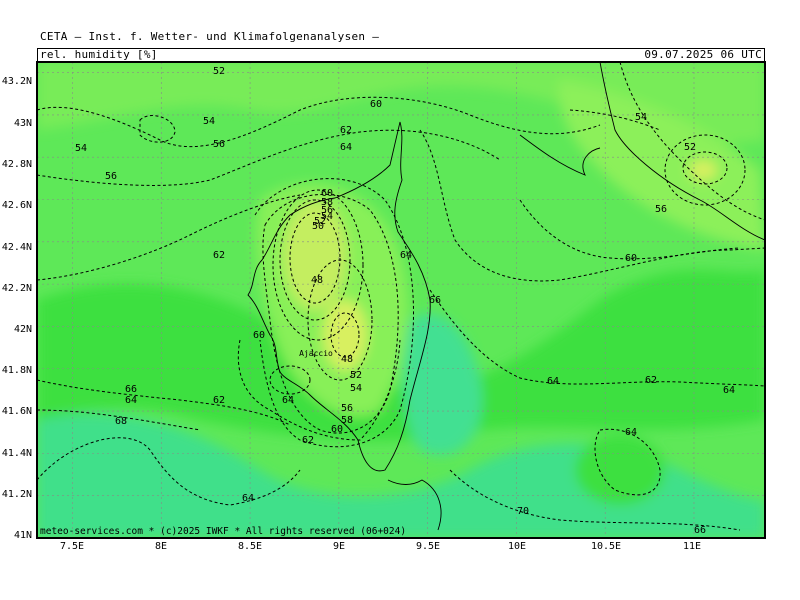 The image size is (800, 600). I want to click on lon-tick-label: 8E, so click(161, 546).